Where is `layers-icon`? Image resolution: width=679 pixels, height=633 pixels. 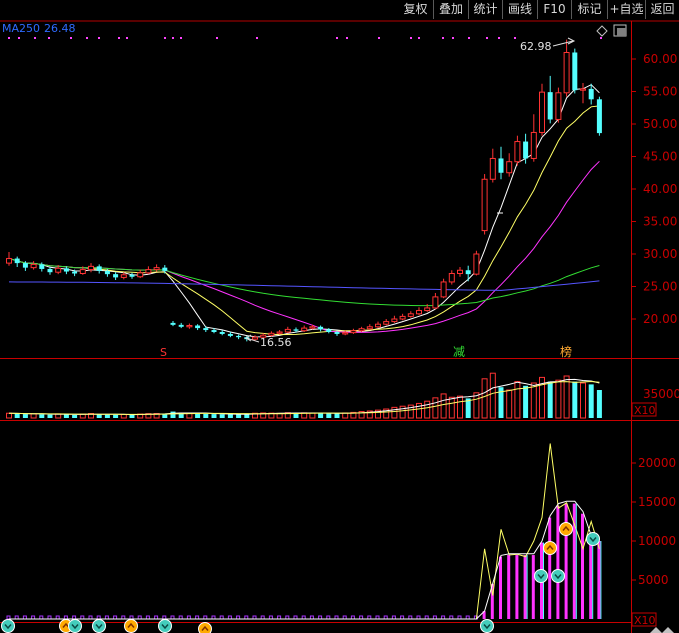
layers-icon is located at coordinates (620, 30).